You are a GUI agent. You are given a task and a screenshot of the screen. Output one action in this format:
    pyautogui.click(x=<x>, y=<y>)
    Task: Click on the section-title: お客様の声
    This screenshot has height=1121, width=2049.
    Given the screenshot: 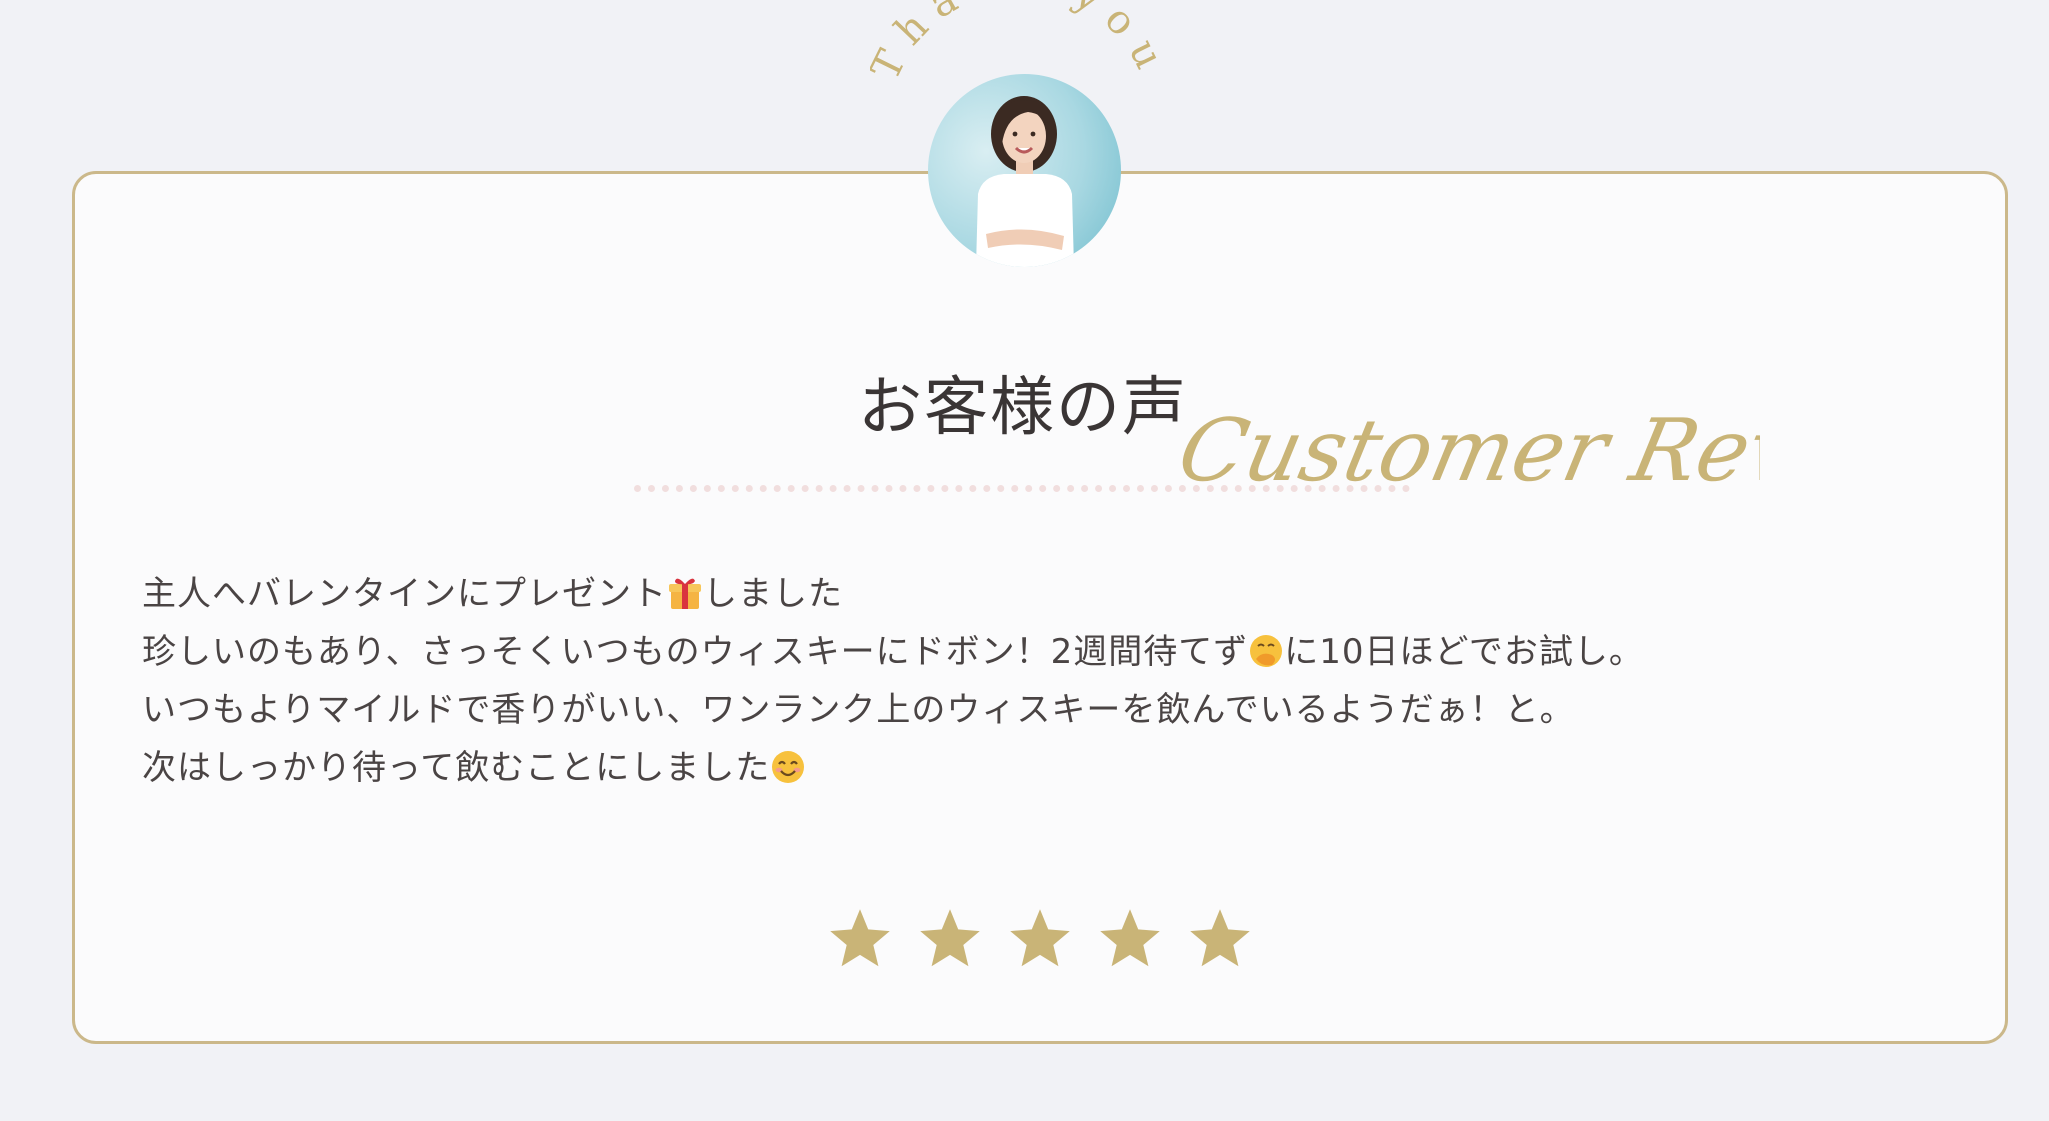 What is the action you would take?
    pyautogui.click(x=1023, y=408)
    